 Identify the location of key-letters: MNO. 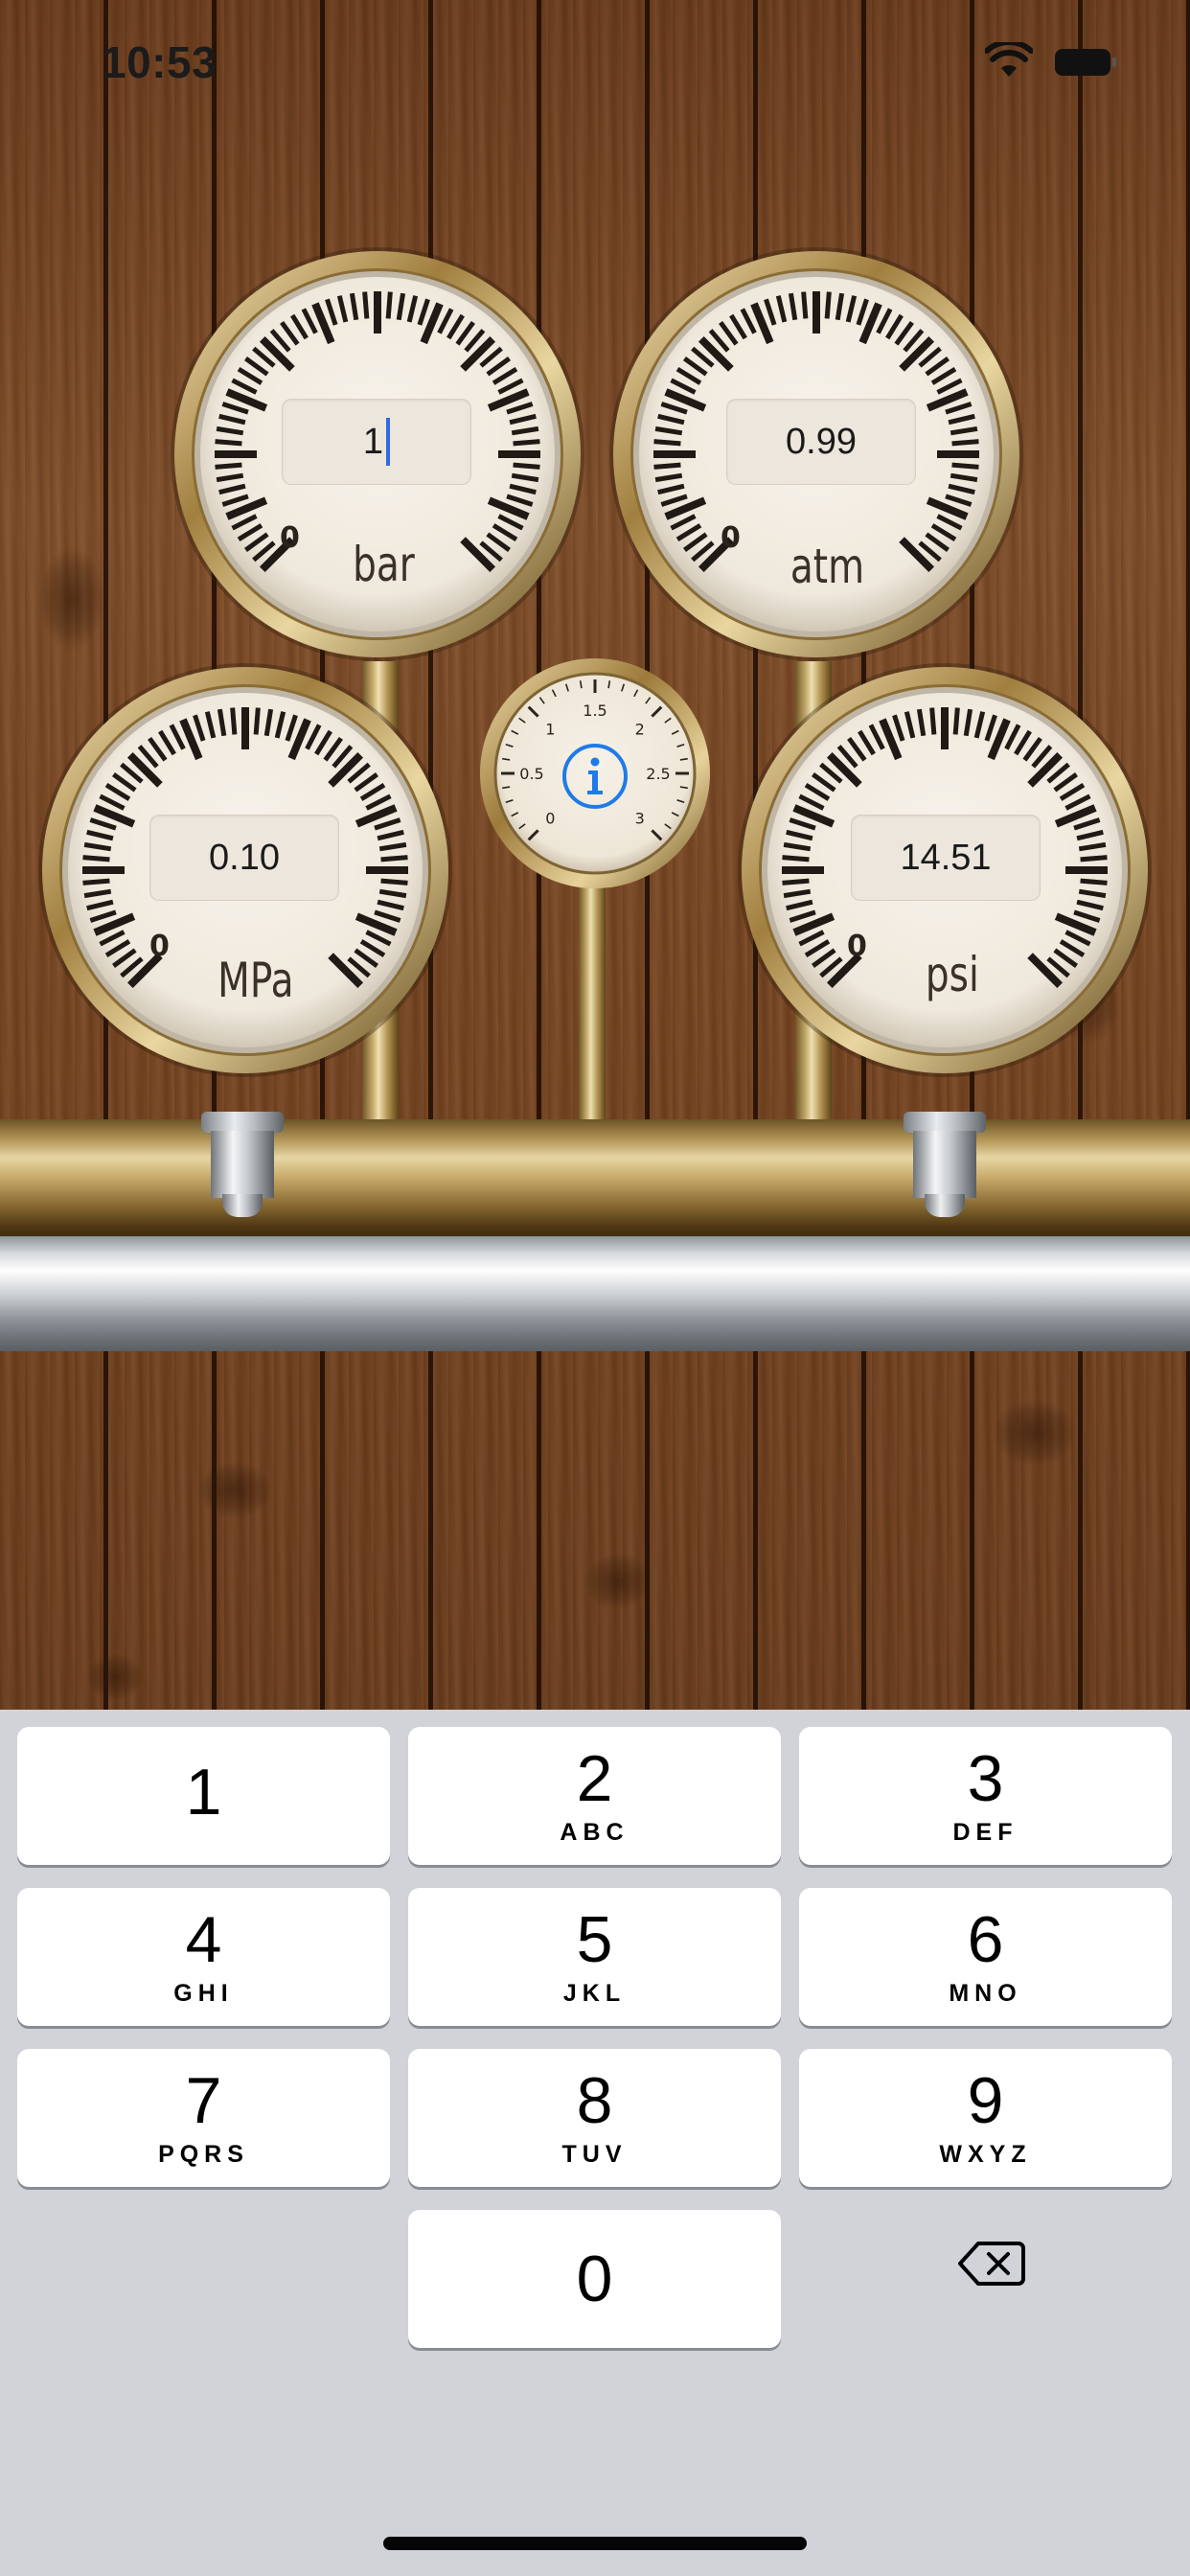
(985, 1993).